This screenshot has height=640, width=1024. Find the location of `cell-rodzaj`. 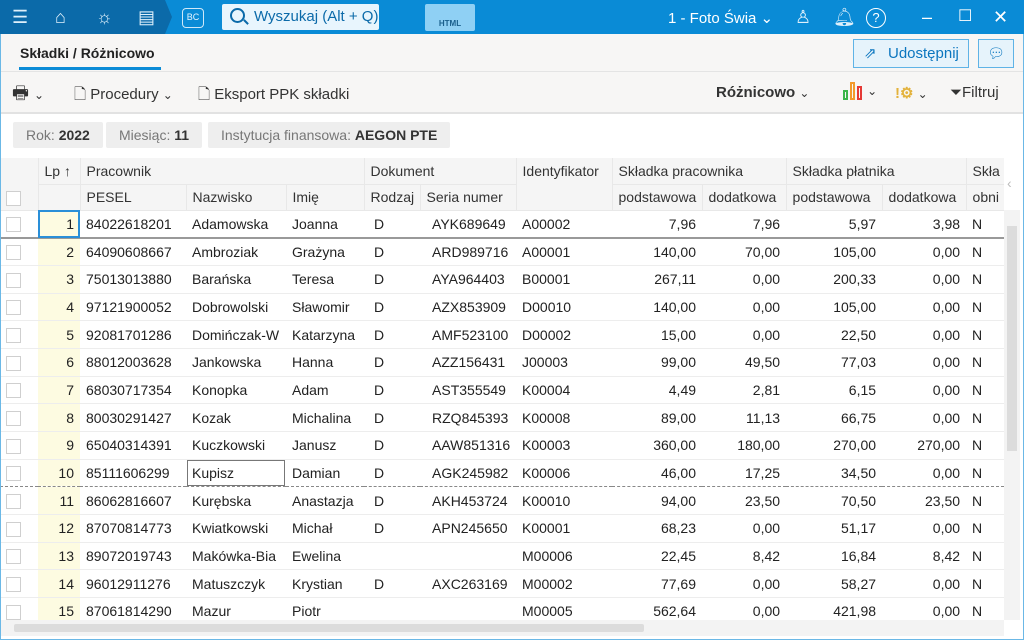

cell-rodzaj is located at coordinates (392, 608).